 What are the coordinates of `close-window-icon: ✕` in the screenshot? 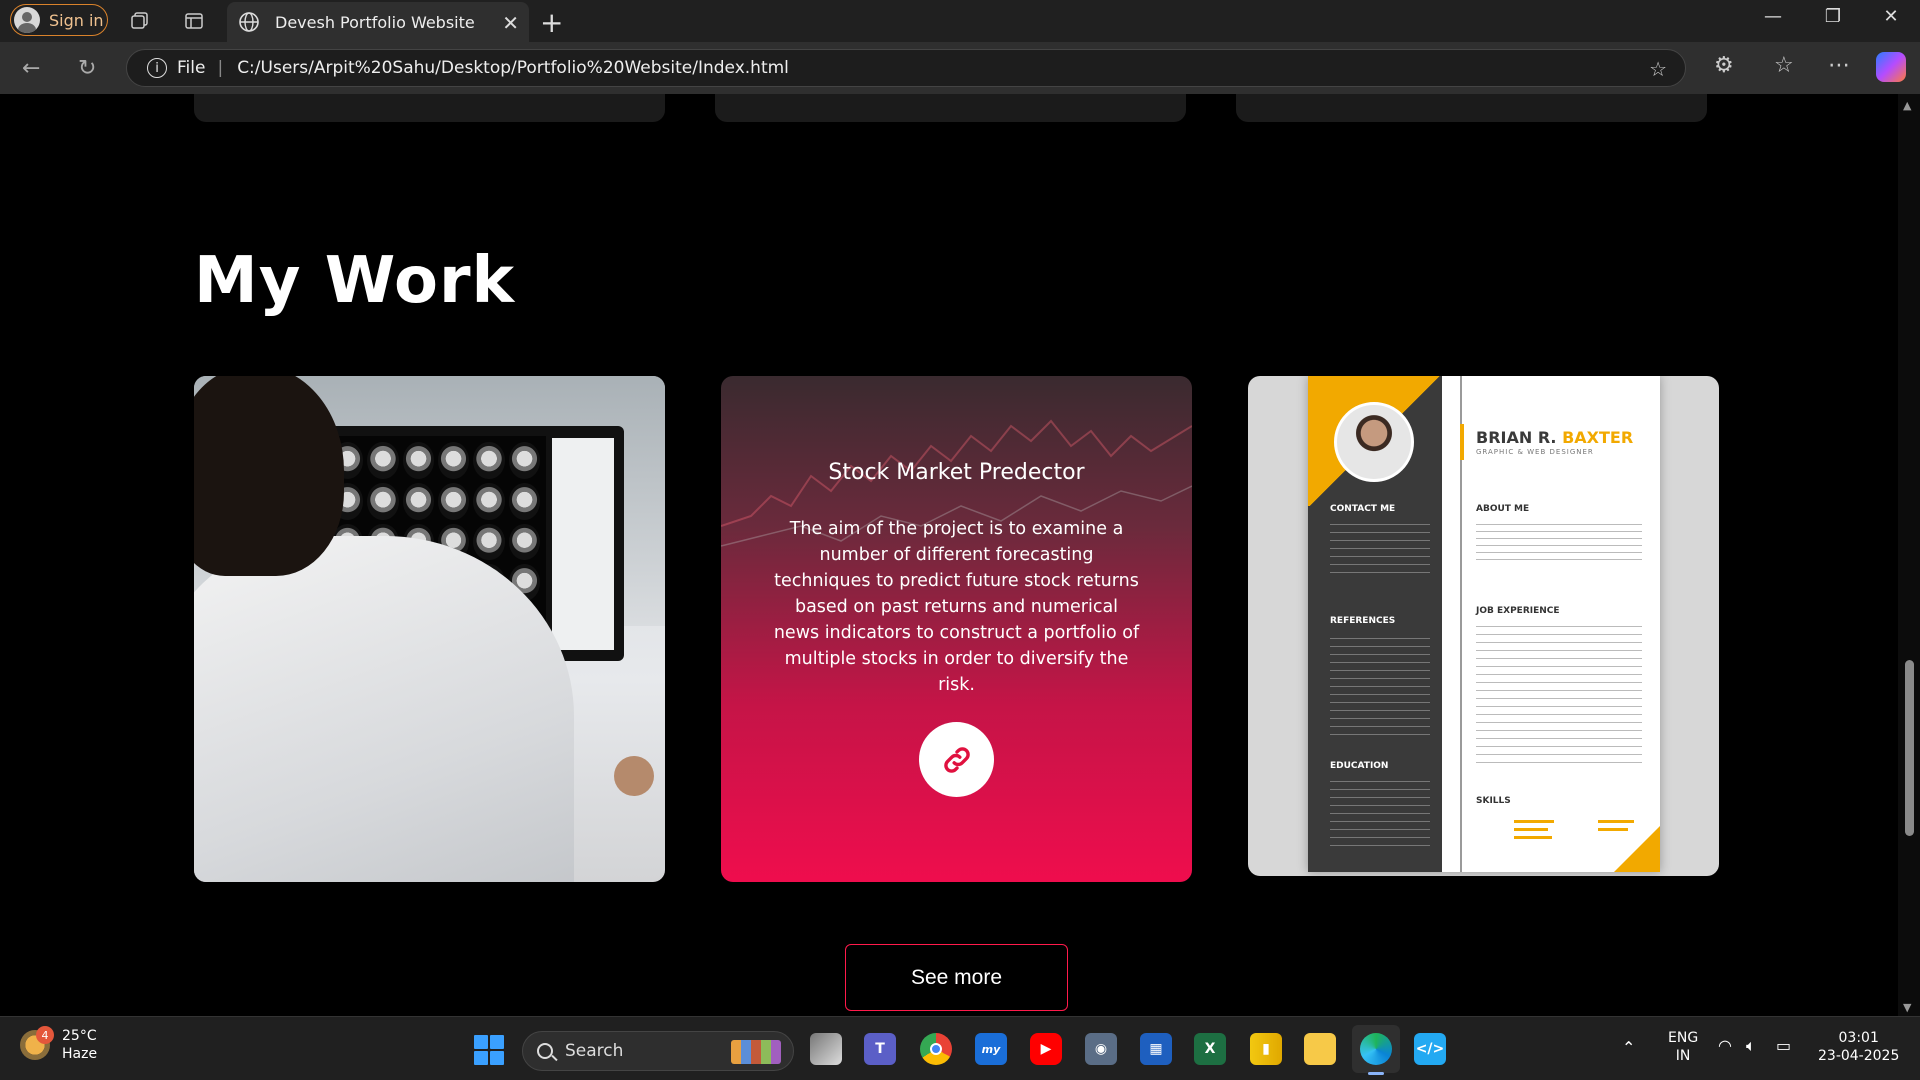 It's located at (1891, 16).